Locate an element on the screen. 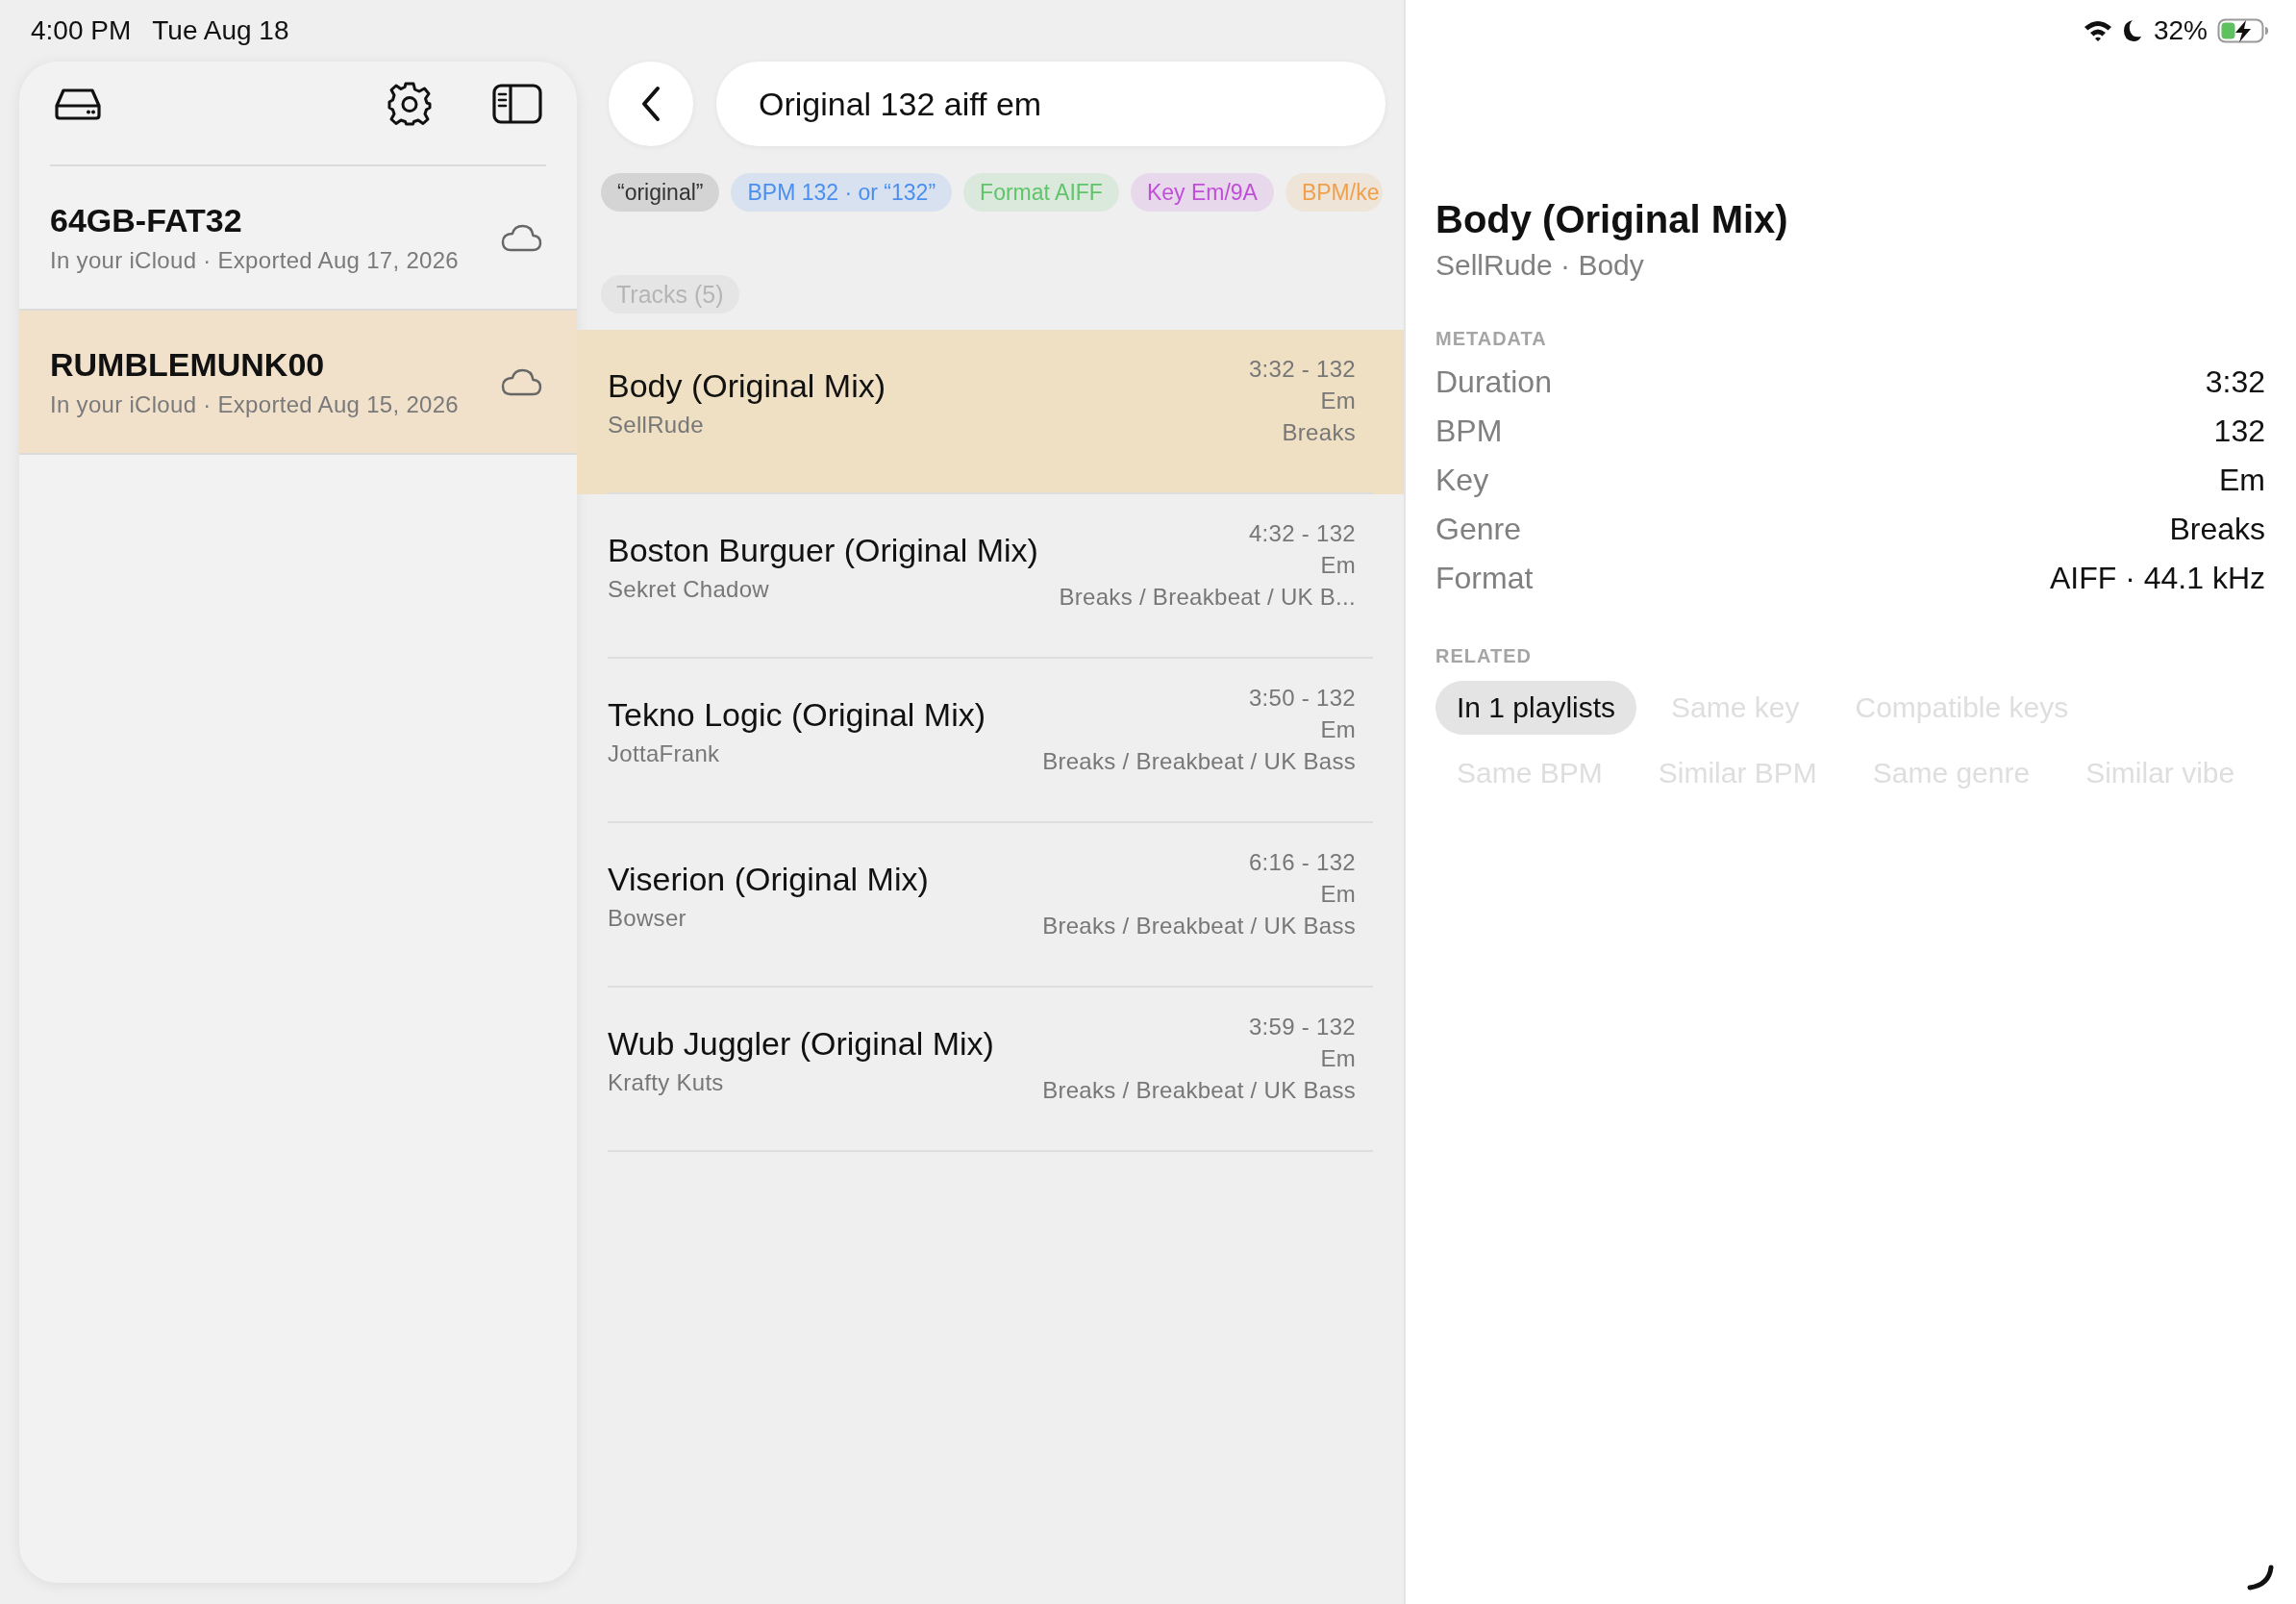 The height and width of the screenshot is (1604, 2296). track-duration-bpm: 6:16 - 132 is located at coordinates (1301, 862).